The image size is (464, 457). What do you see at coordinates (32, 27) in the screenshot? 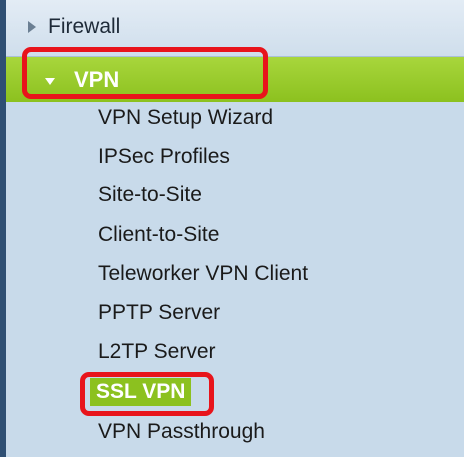
I see `chevron-right-icon` at bounding box center [32, 27].